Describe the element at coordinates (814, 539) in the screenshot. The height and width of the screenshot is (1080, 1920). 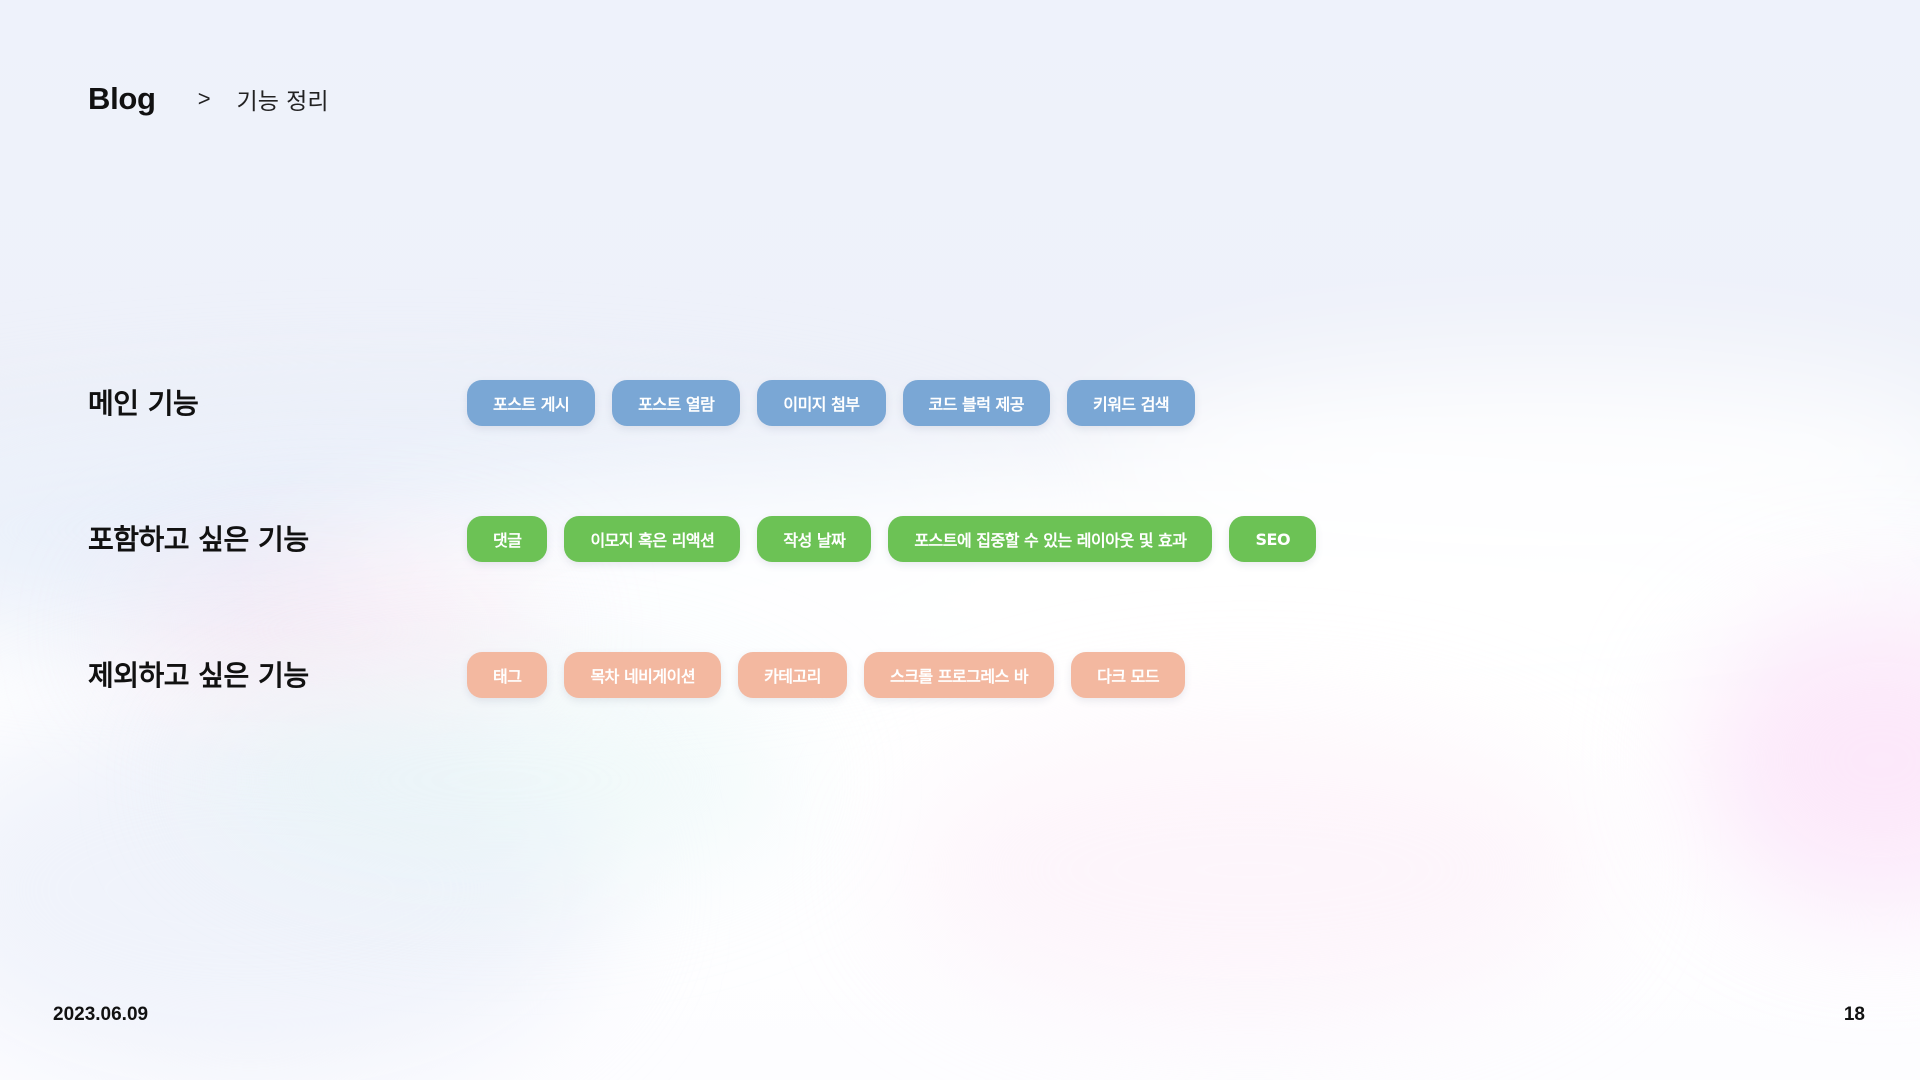
I see `feature-tag: 작성 날짜` at that location.